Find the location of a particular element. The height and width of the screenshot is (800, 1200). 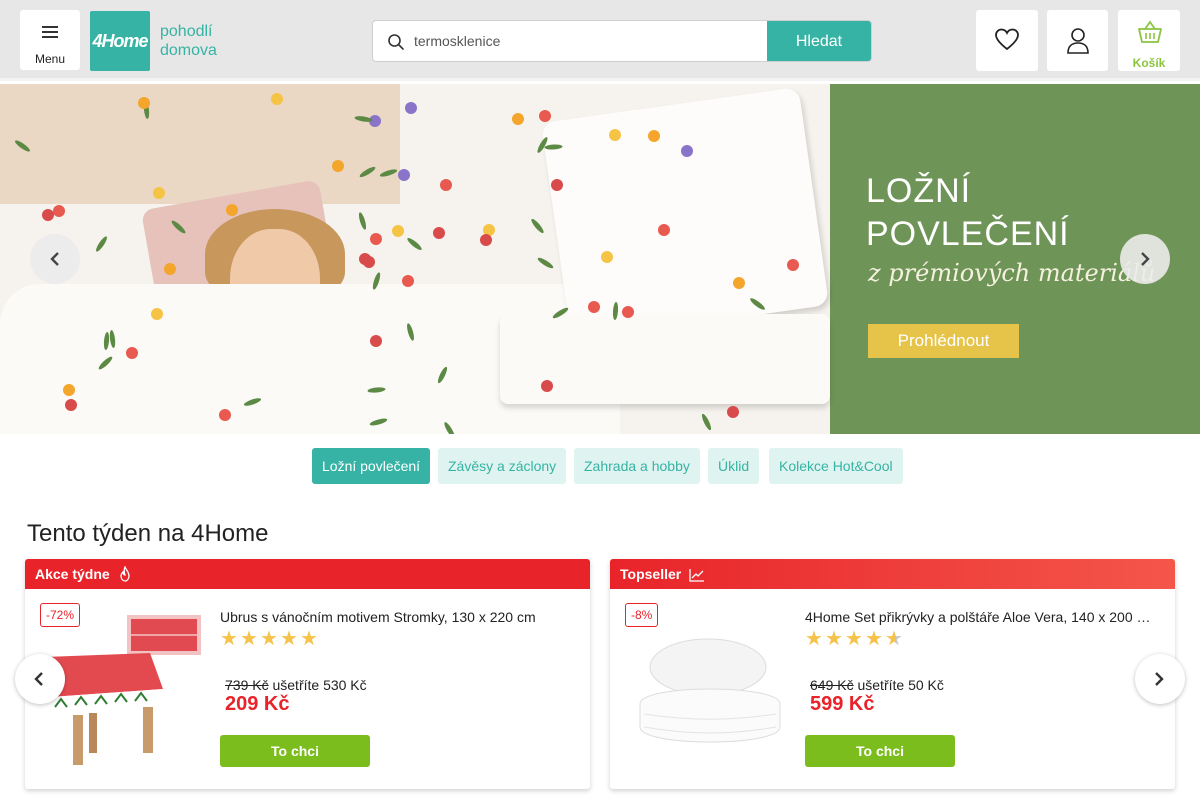

carousel-next-button is located at coordinates (1160, 679).